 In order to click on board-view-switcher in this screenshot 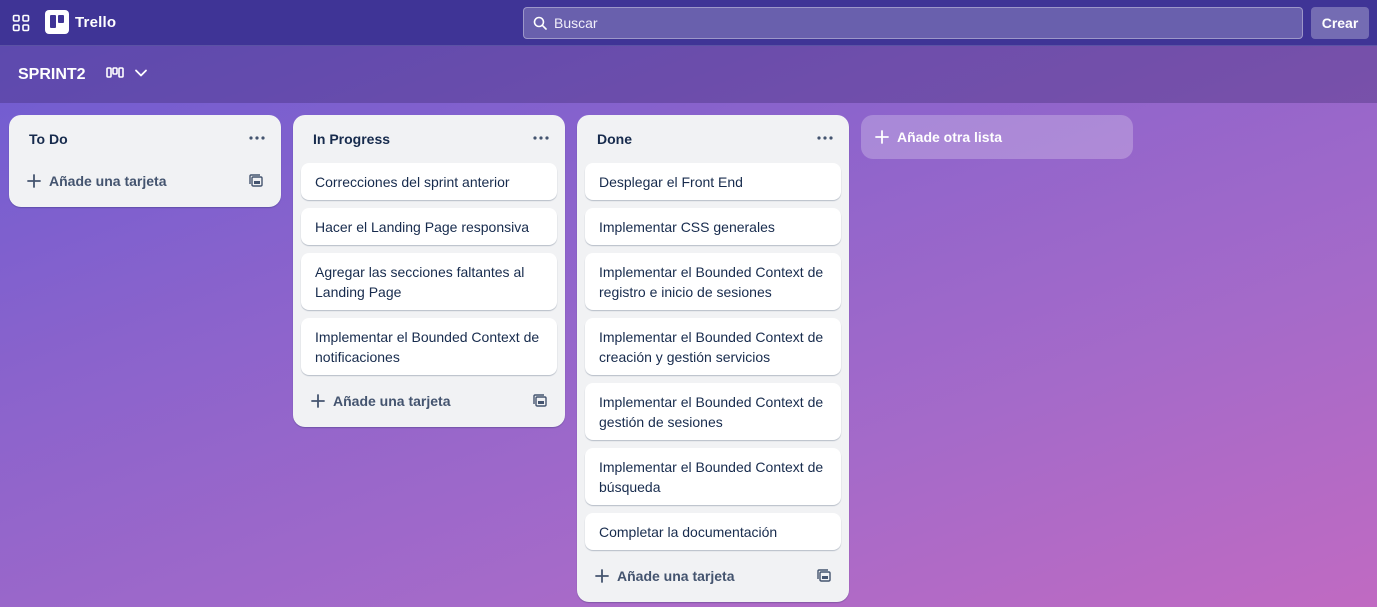, I will do `click(127, 73)`.